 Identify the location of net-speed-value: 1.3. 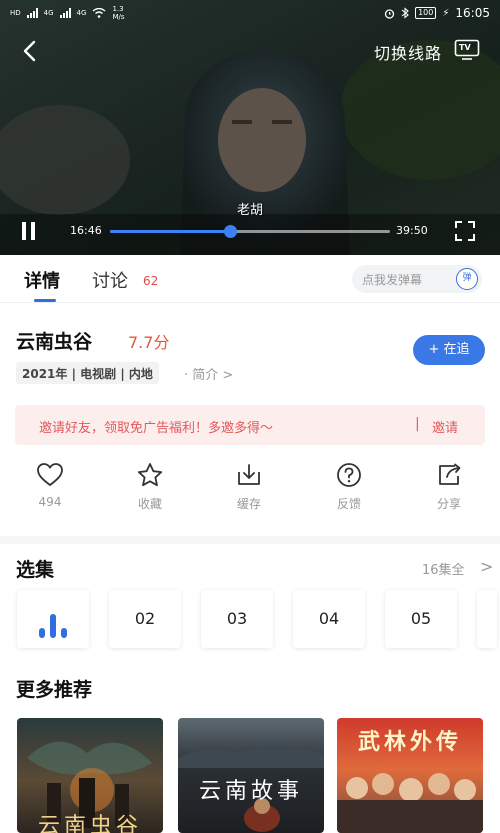
(118, 9).